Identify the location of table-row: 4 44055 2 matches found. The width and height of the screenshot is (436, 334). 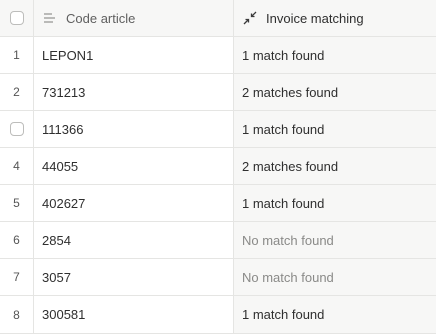
(218, 166).